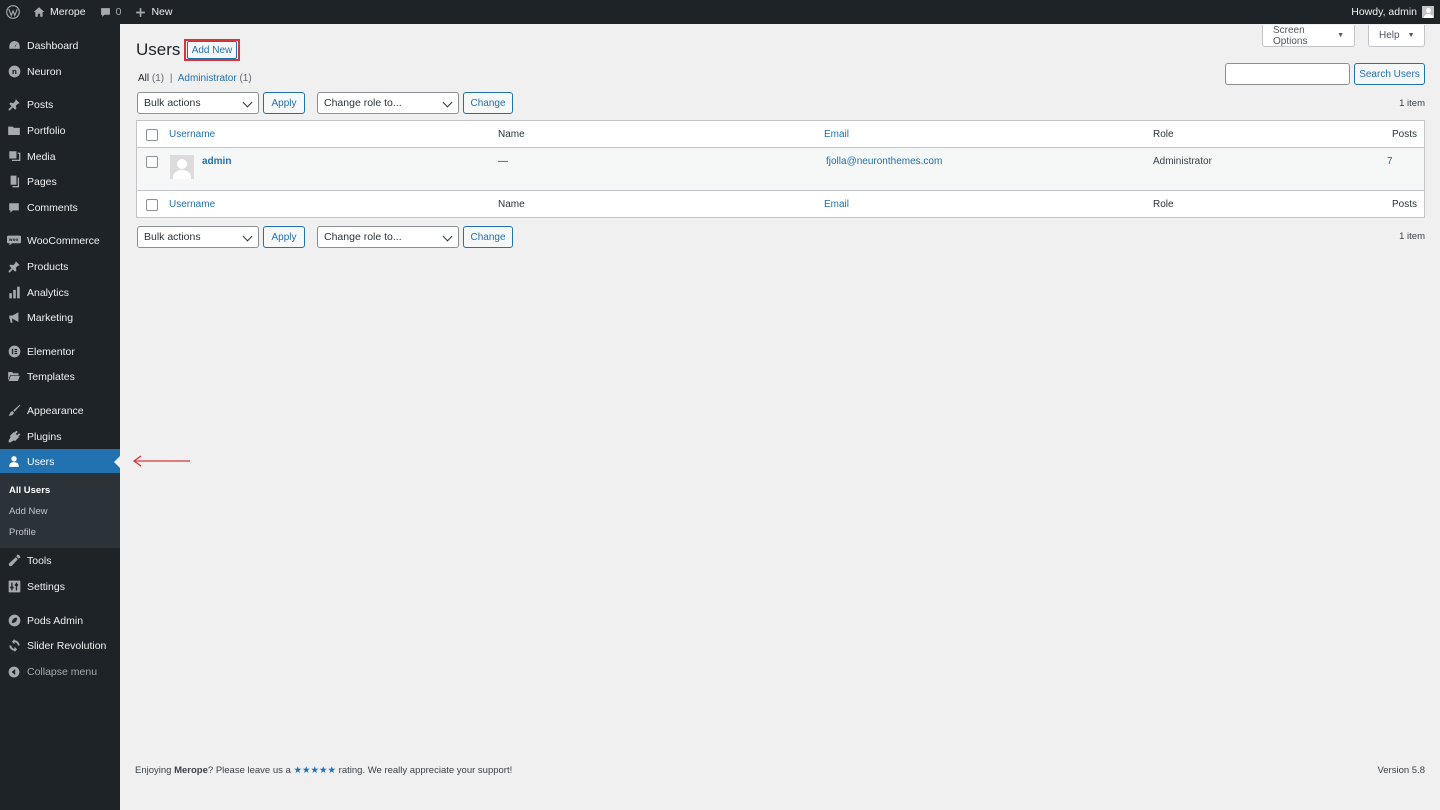  Describe the element at coordinates (60, 436) in the screenshot. I see `menu-item-plugins: Plugins` at that location.